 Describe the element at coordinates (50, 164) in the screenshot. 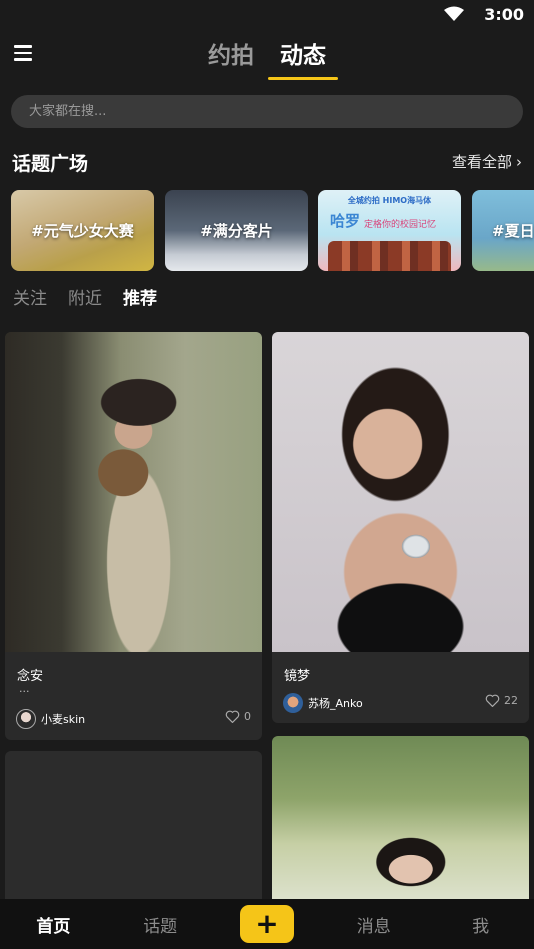

I see `topic-section-title: 话题广场` at that location.